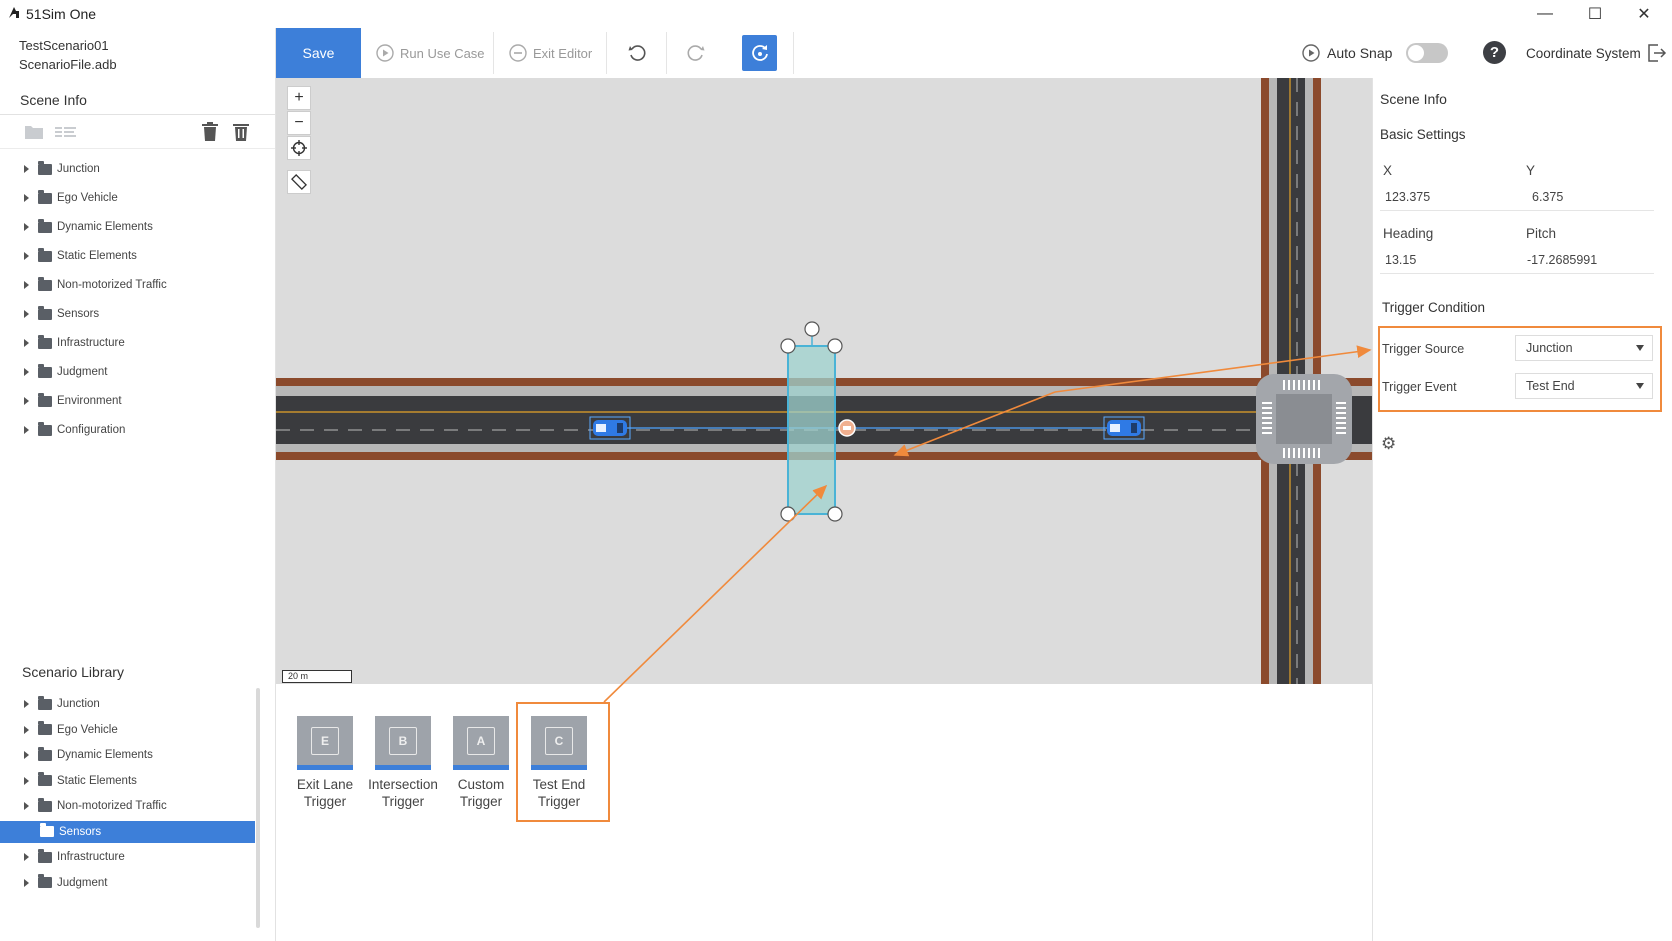 The width and height of the screenshot is (1672, 941). Describe the element at coordinates (62, 704) in the screenshot. I see `scenario-library-item: Junction` at that location.